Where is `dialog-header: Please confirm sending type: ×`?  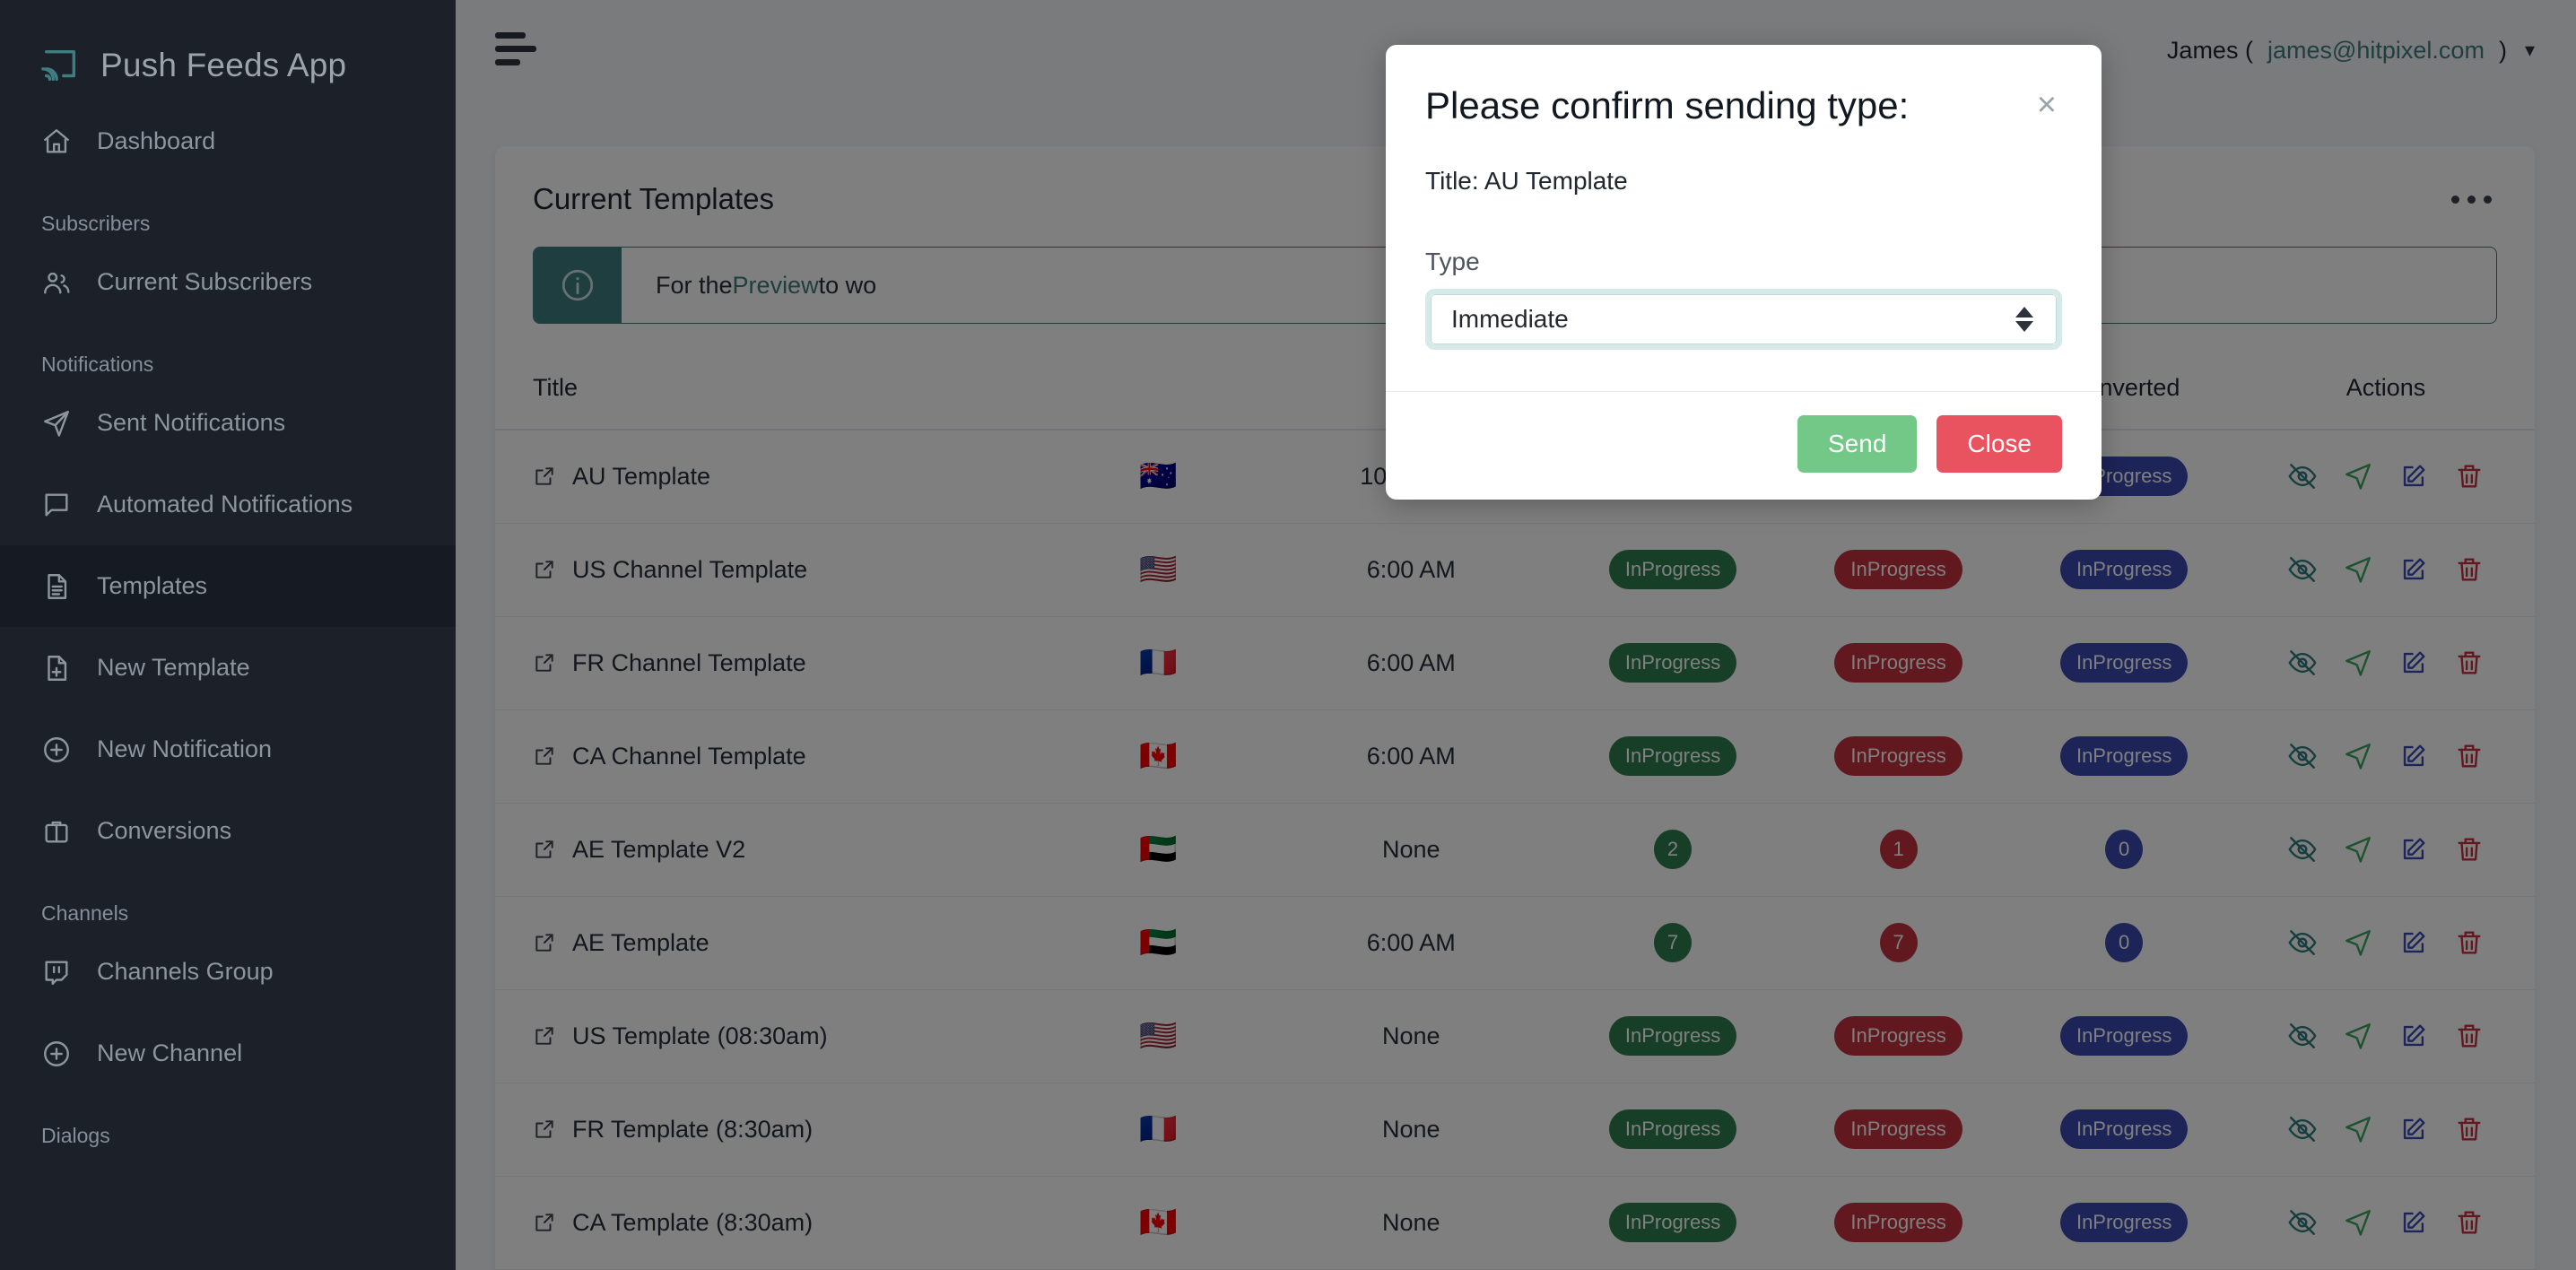
dialog-header: Please confirm sending type: × is located at coordinates (1744, 86).